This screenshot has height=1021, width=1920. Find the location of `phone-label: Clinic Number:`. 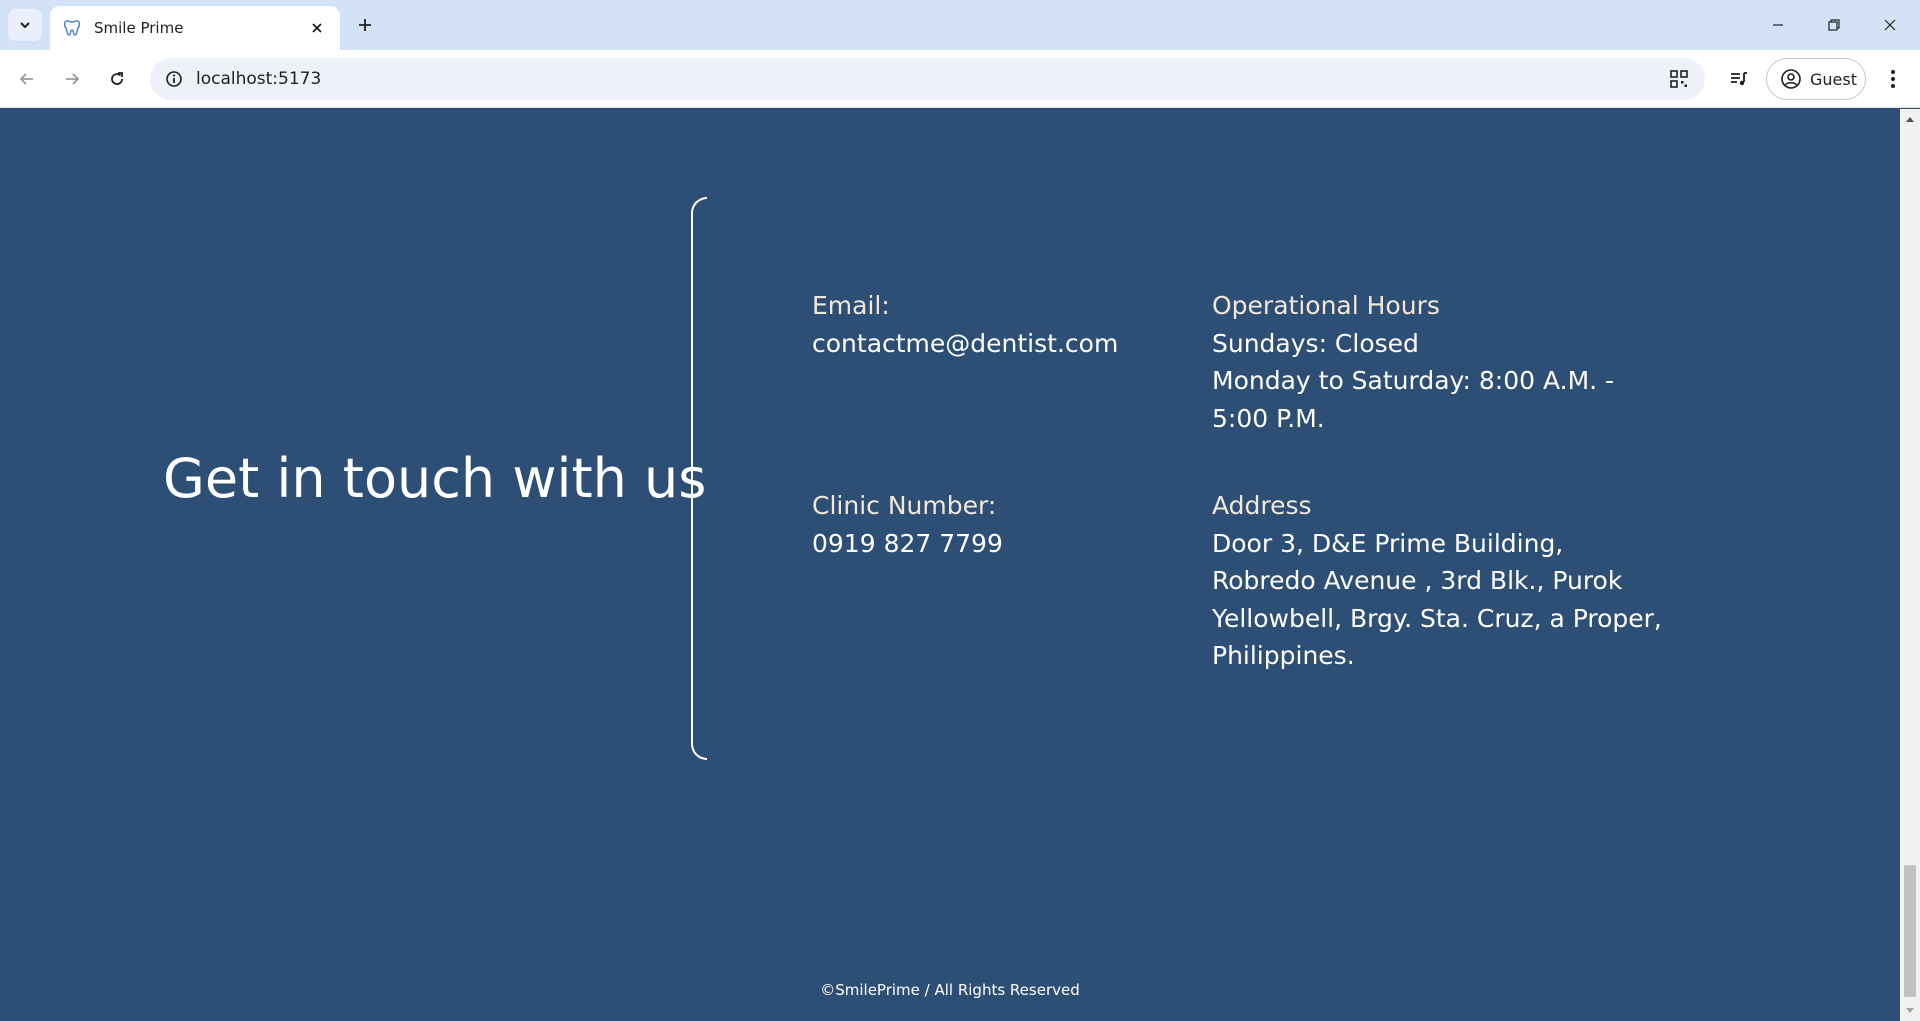

phone-label: Clinic Number: is located at coordinates (904, 505).